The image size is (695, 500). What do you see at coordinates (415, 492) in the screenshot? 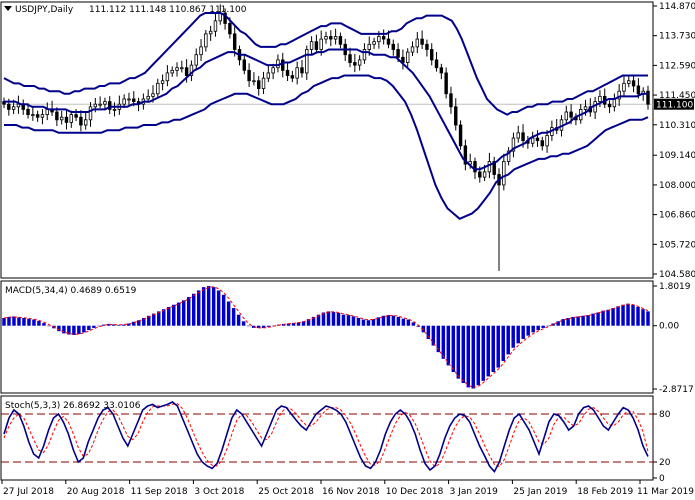
I see `time-tick-label: 10 Dec 2018` at bounding box center [415, 492].